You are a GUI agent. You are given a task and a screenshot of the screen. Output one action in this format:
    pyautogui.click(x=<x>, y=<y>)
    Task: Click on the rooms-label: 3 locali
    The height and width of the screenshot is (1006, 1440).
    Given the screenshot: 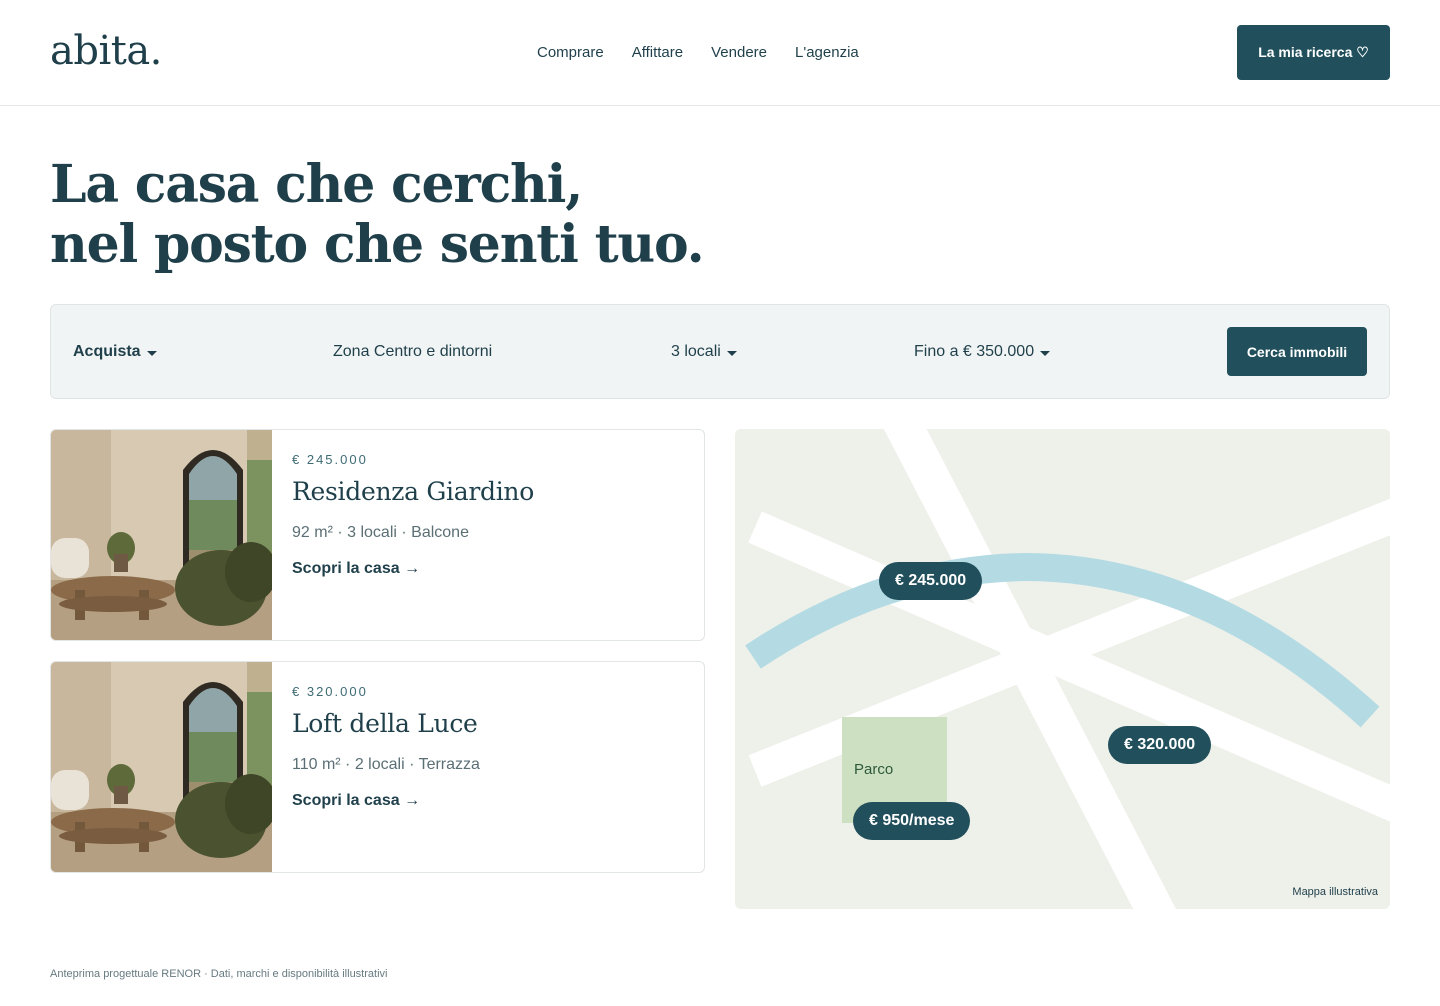 What is the action you would take?
    pyautogui.click(x=696, y=351)
    